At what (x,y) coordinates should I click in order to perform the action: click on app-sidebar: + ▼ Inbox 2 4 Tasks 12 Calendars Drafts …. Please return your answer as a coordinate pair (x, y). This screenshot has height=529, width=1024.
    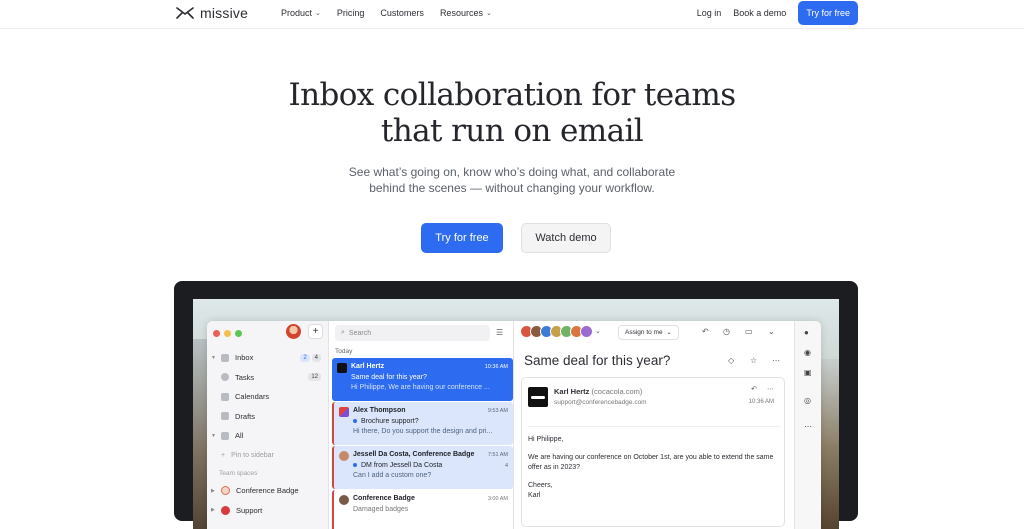
    Looking at the image, I should click on (268, 425).